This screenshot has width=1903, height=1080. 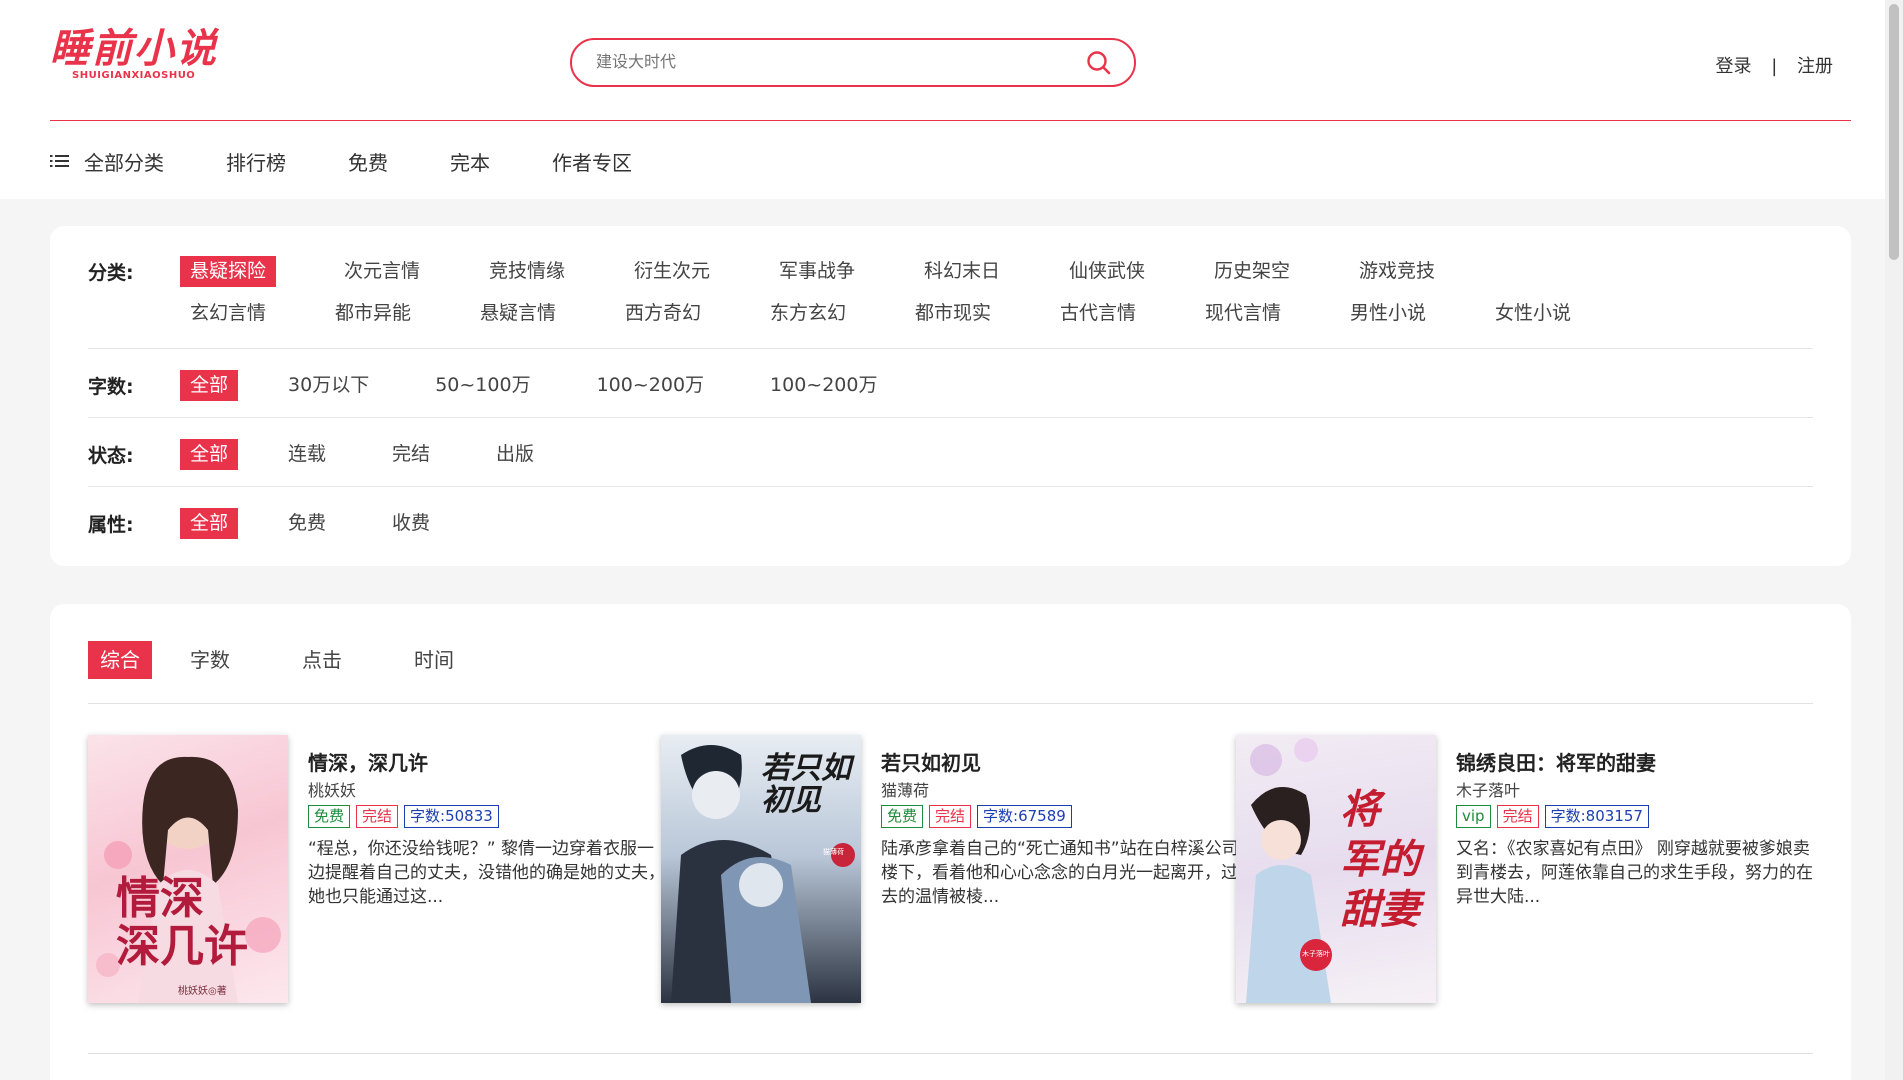 What do you see at coordinates (1421, 271) in the screenshot?
I see `filter-option-category: 游戏竞技` at bounding box center [1421, 271].